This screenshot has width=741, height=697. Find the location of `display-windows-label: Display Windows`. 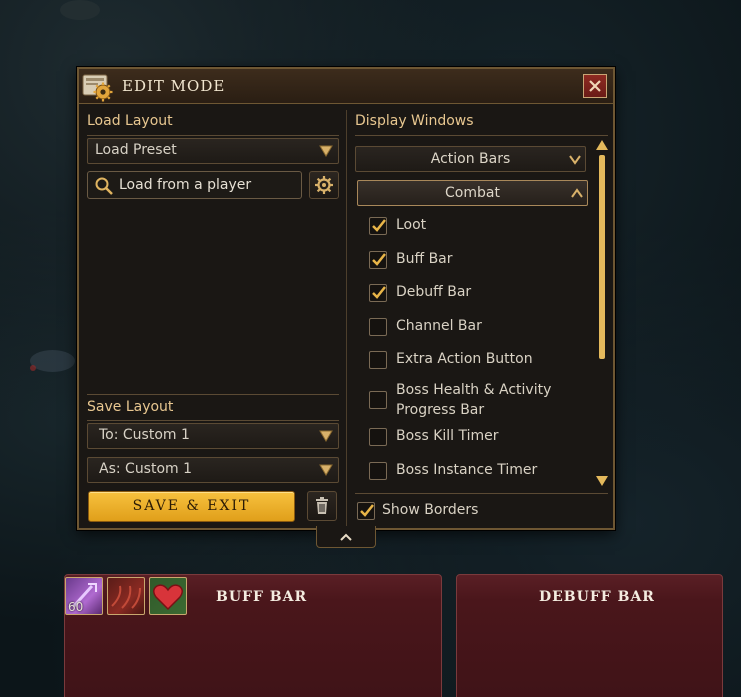

display-windows-label: Display Windows is located at coordinates (414, 121).